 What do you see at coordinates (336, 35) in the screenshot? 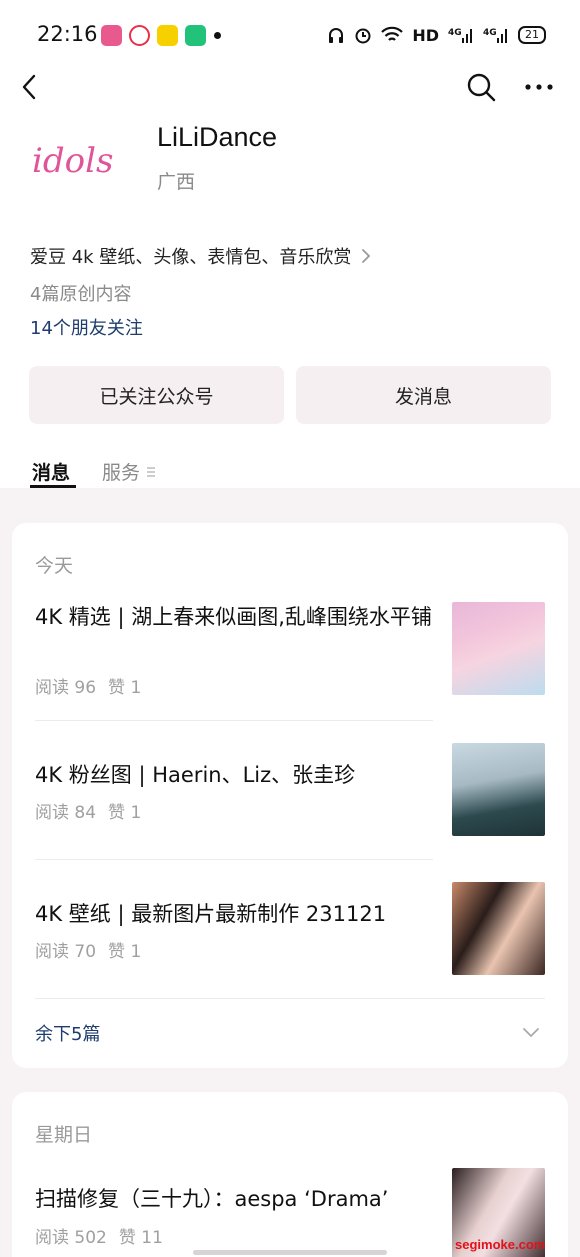
I see `headphones-icon` at bounding box center [336, 35].